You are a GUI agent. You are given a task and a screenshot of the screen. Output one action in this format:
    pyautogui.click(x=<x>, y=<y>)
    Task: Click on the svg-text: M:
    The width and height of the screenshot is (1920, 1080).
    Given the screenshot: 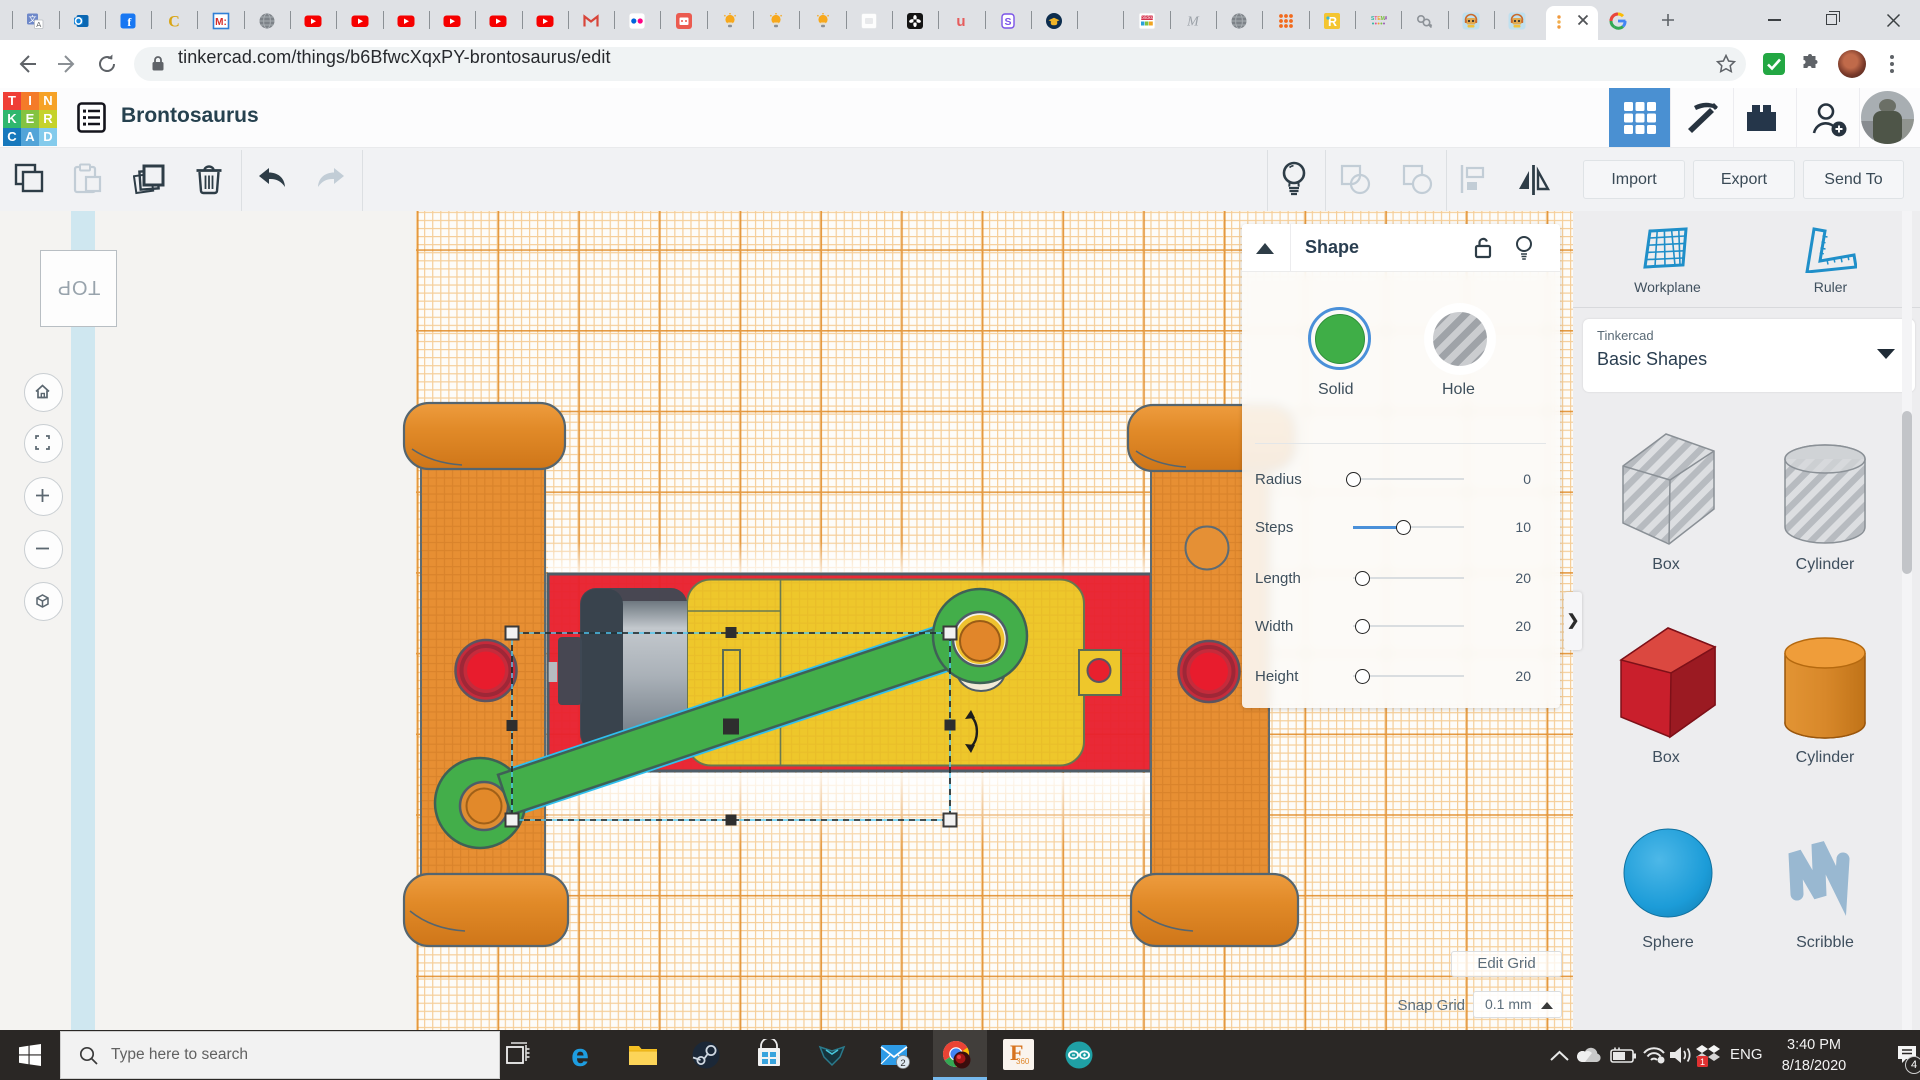 What is the action you would take?
    pyautogui.click(x=221, y=22)
    